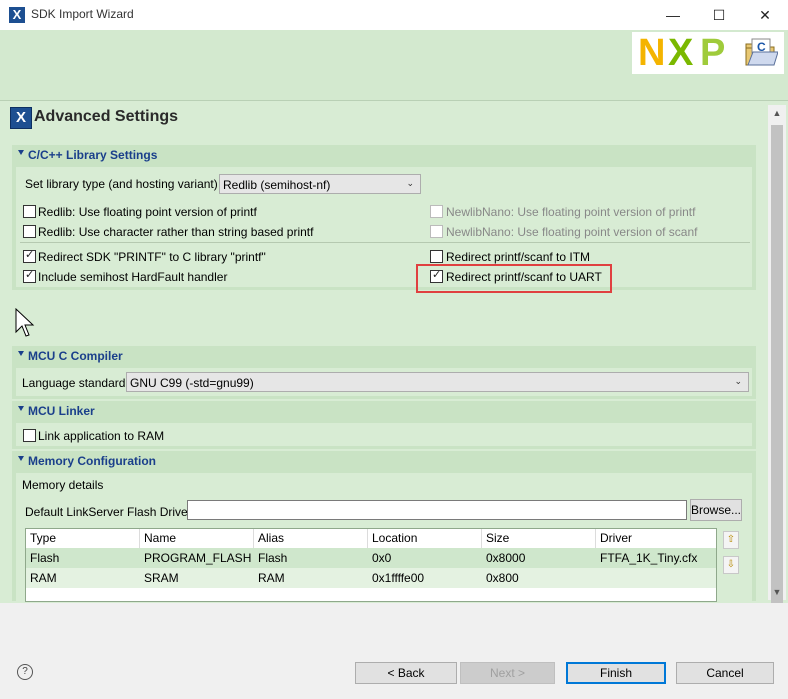  What do you see at coordinates (93, 155) in the screenshot?
I see `section-title: C/C++ Library Settings` at bounding box center [93, 155].